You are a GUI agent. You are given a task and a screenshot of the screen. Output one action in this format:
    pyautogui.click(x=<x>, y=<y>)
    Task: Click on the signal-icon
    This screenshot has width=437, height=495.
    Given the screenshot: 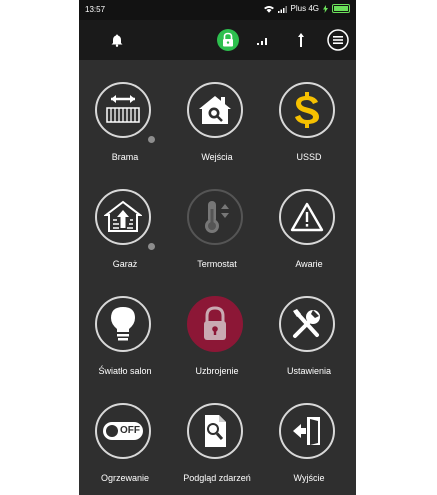 What is the action you would take?
    pyautogui.click(x=263, y=40)
    